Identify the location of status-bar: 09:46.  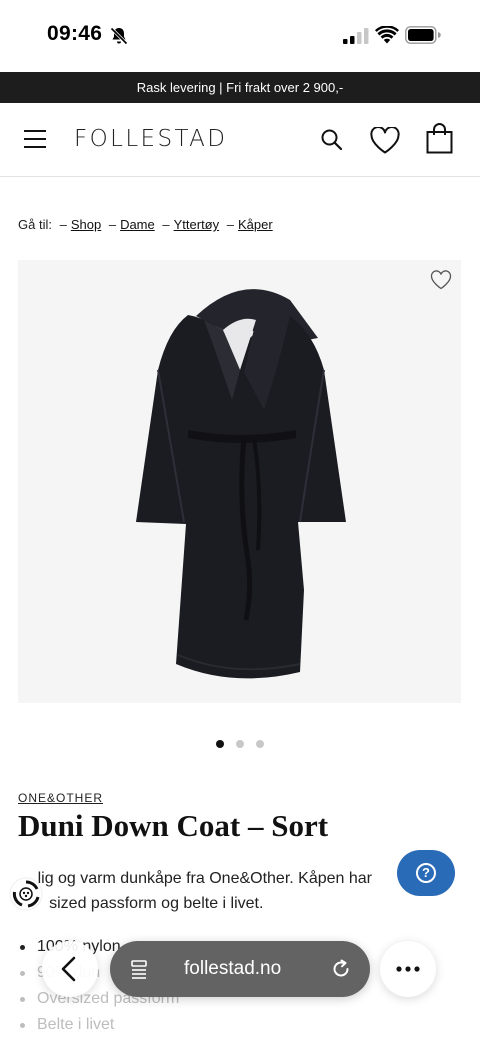
(240, 36).